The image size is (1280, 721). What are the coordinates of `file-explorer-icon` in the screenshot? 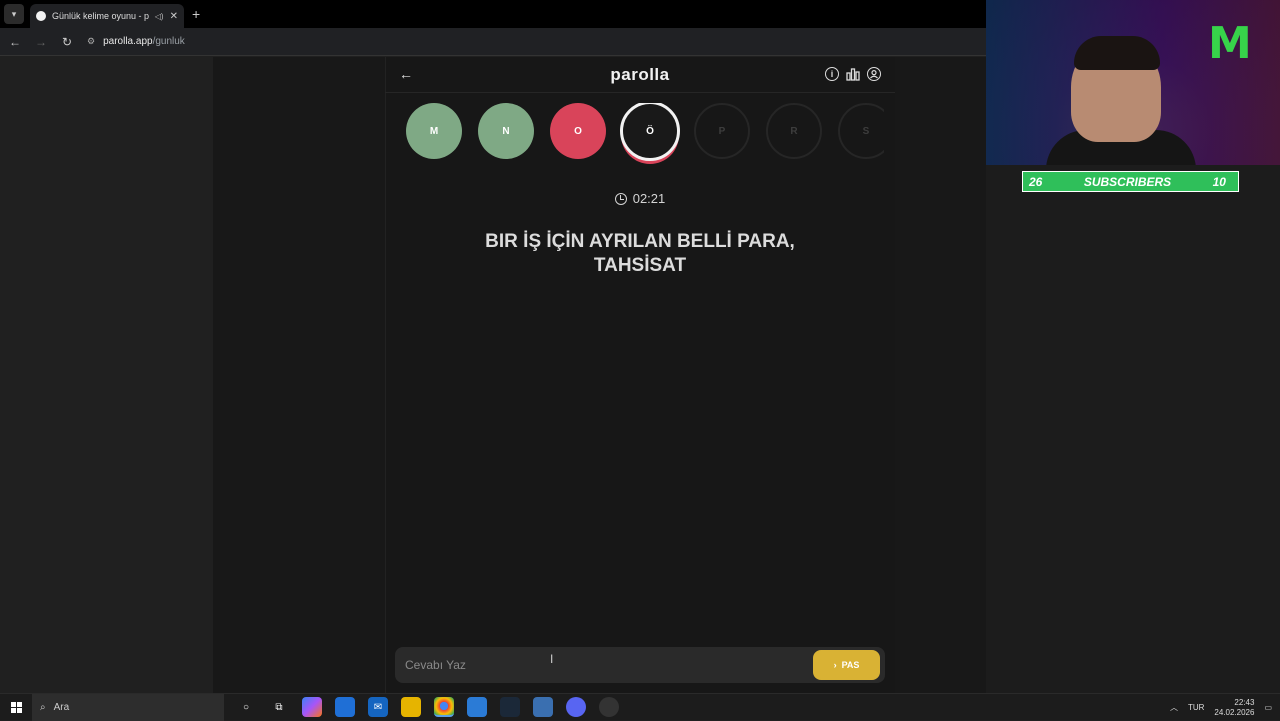 It's located at (411, 707).